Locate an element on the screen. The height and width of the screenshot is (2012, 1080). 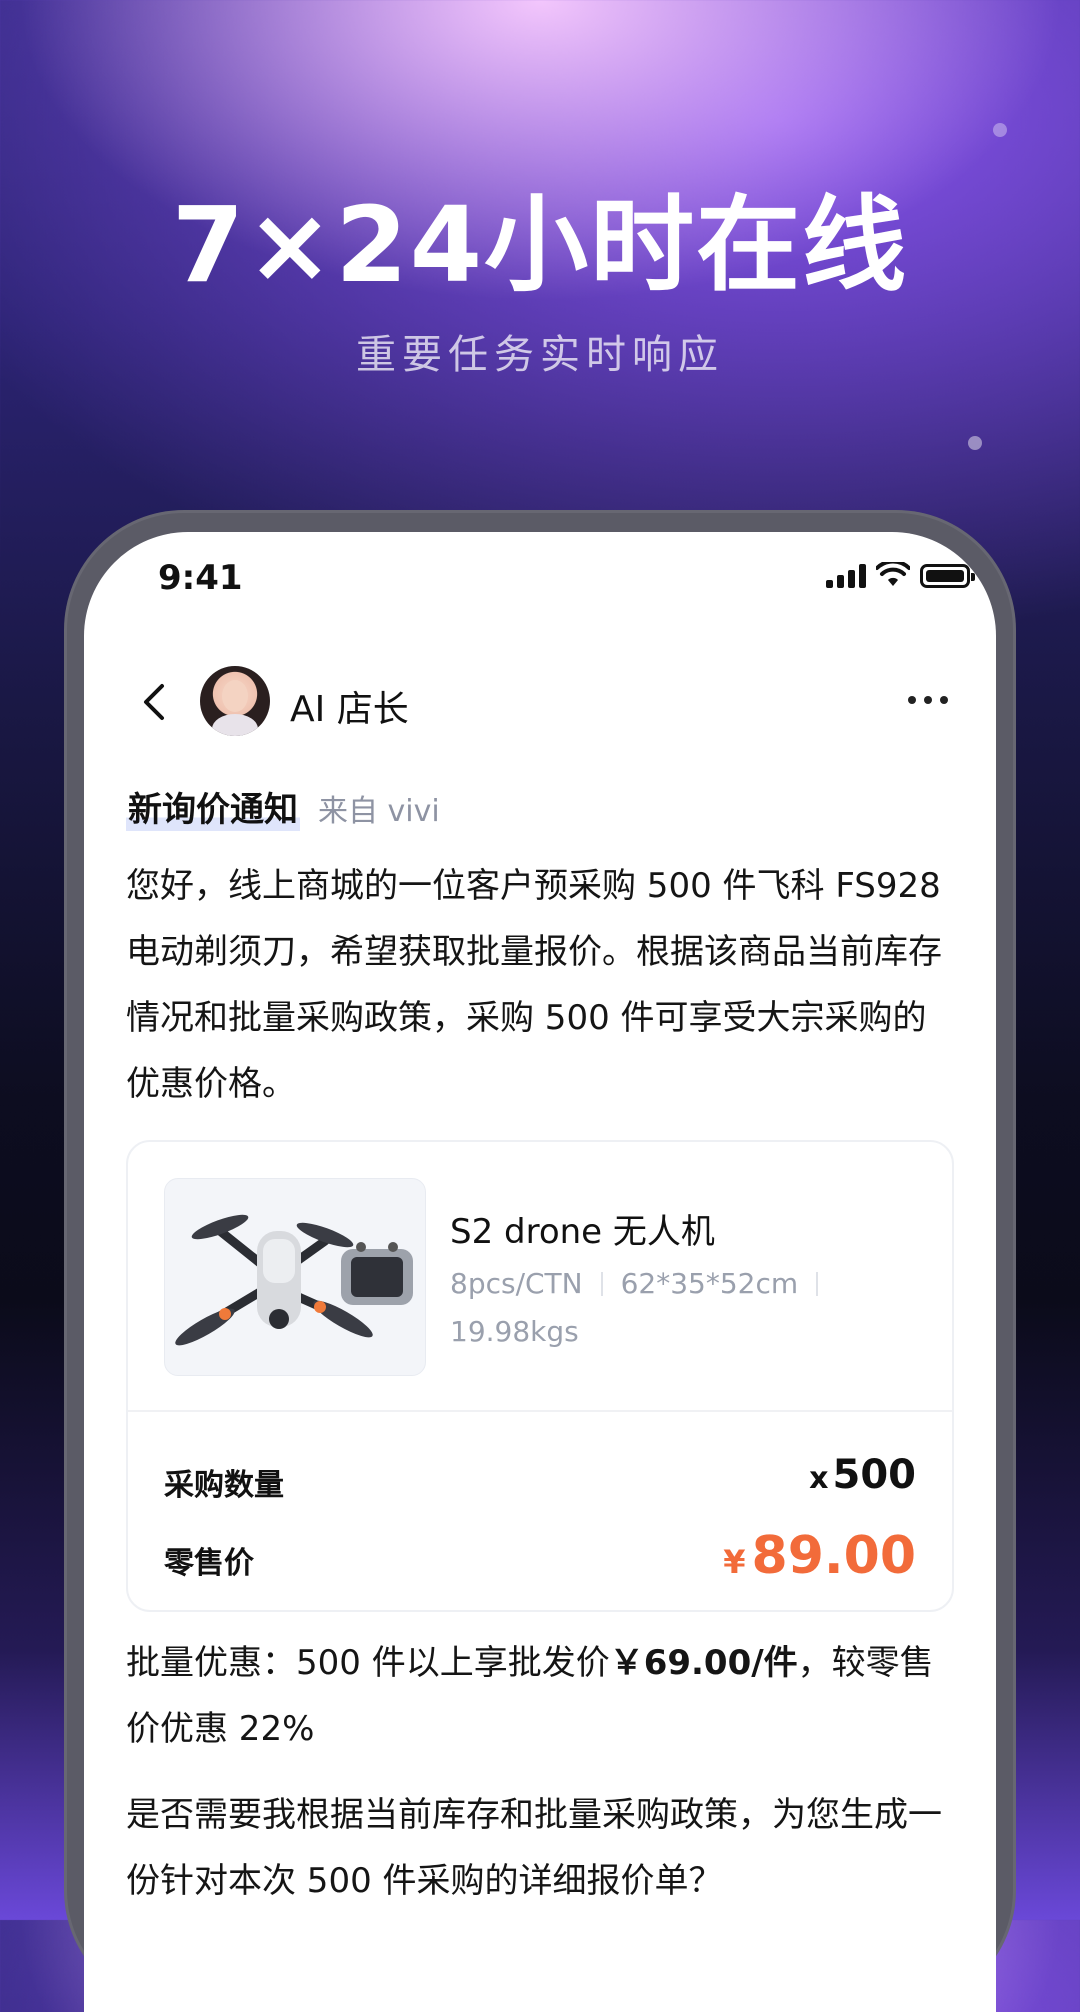
product-specs: 8pcs/CTN 62*35*52cm 19.98kgs is located at coordinates (670, 1308).